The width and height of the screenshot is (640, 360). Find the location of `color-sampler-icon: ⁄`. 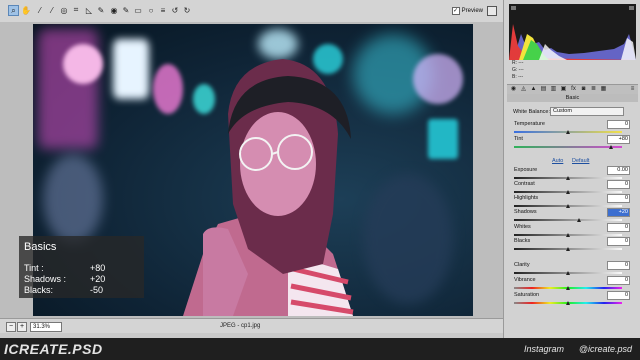

color-sampler-icon: ⁄ is located at coordinates (52, 10).